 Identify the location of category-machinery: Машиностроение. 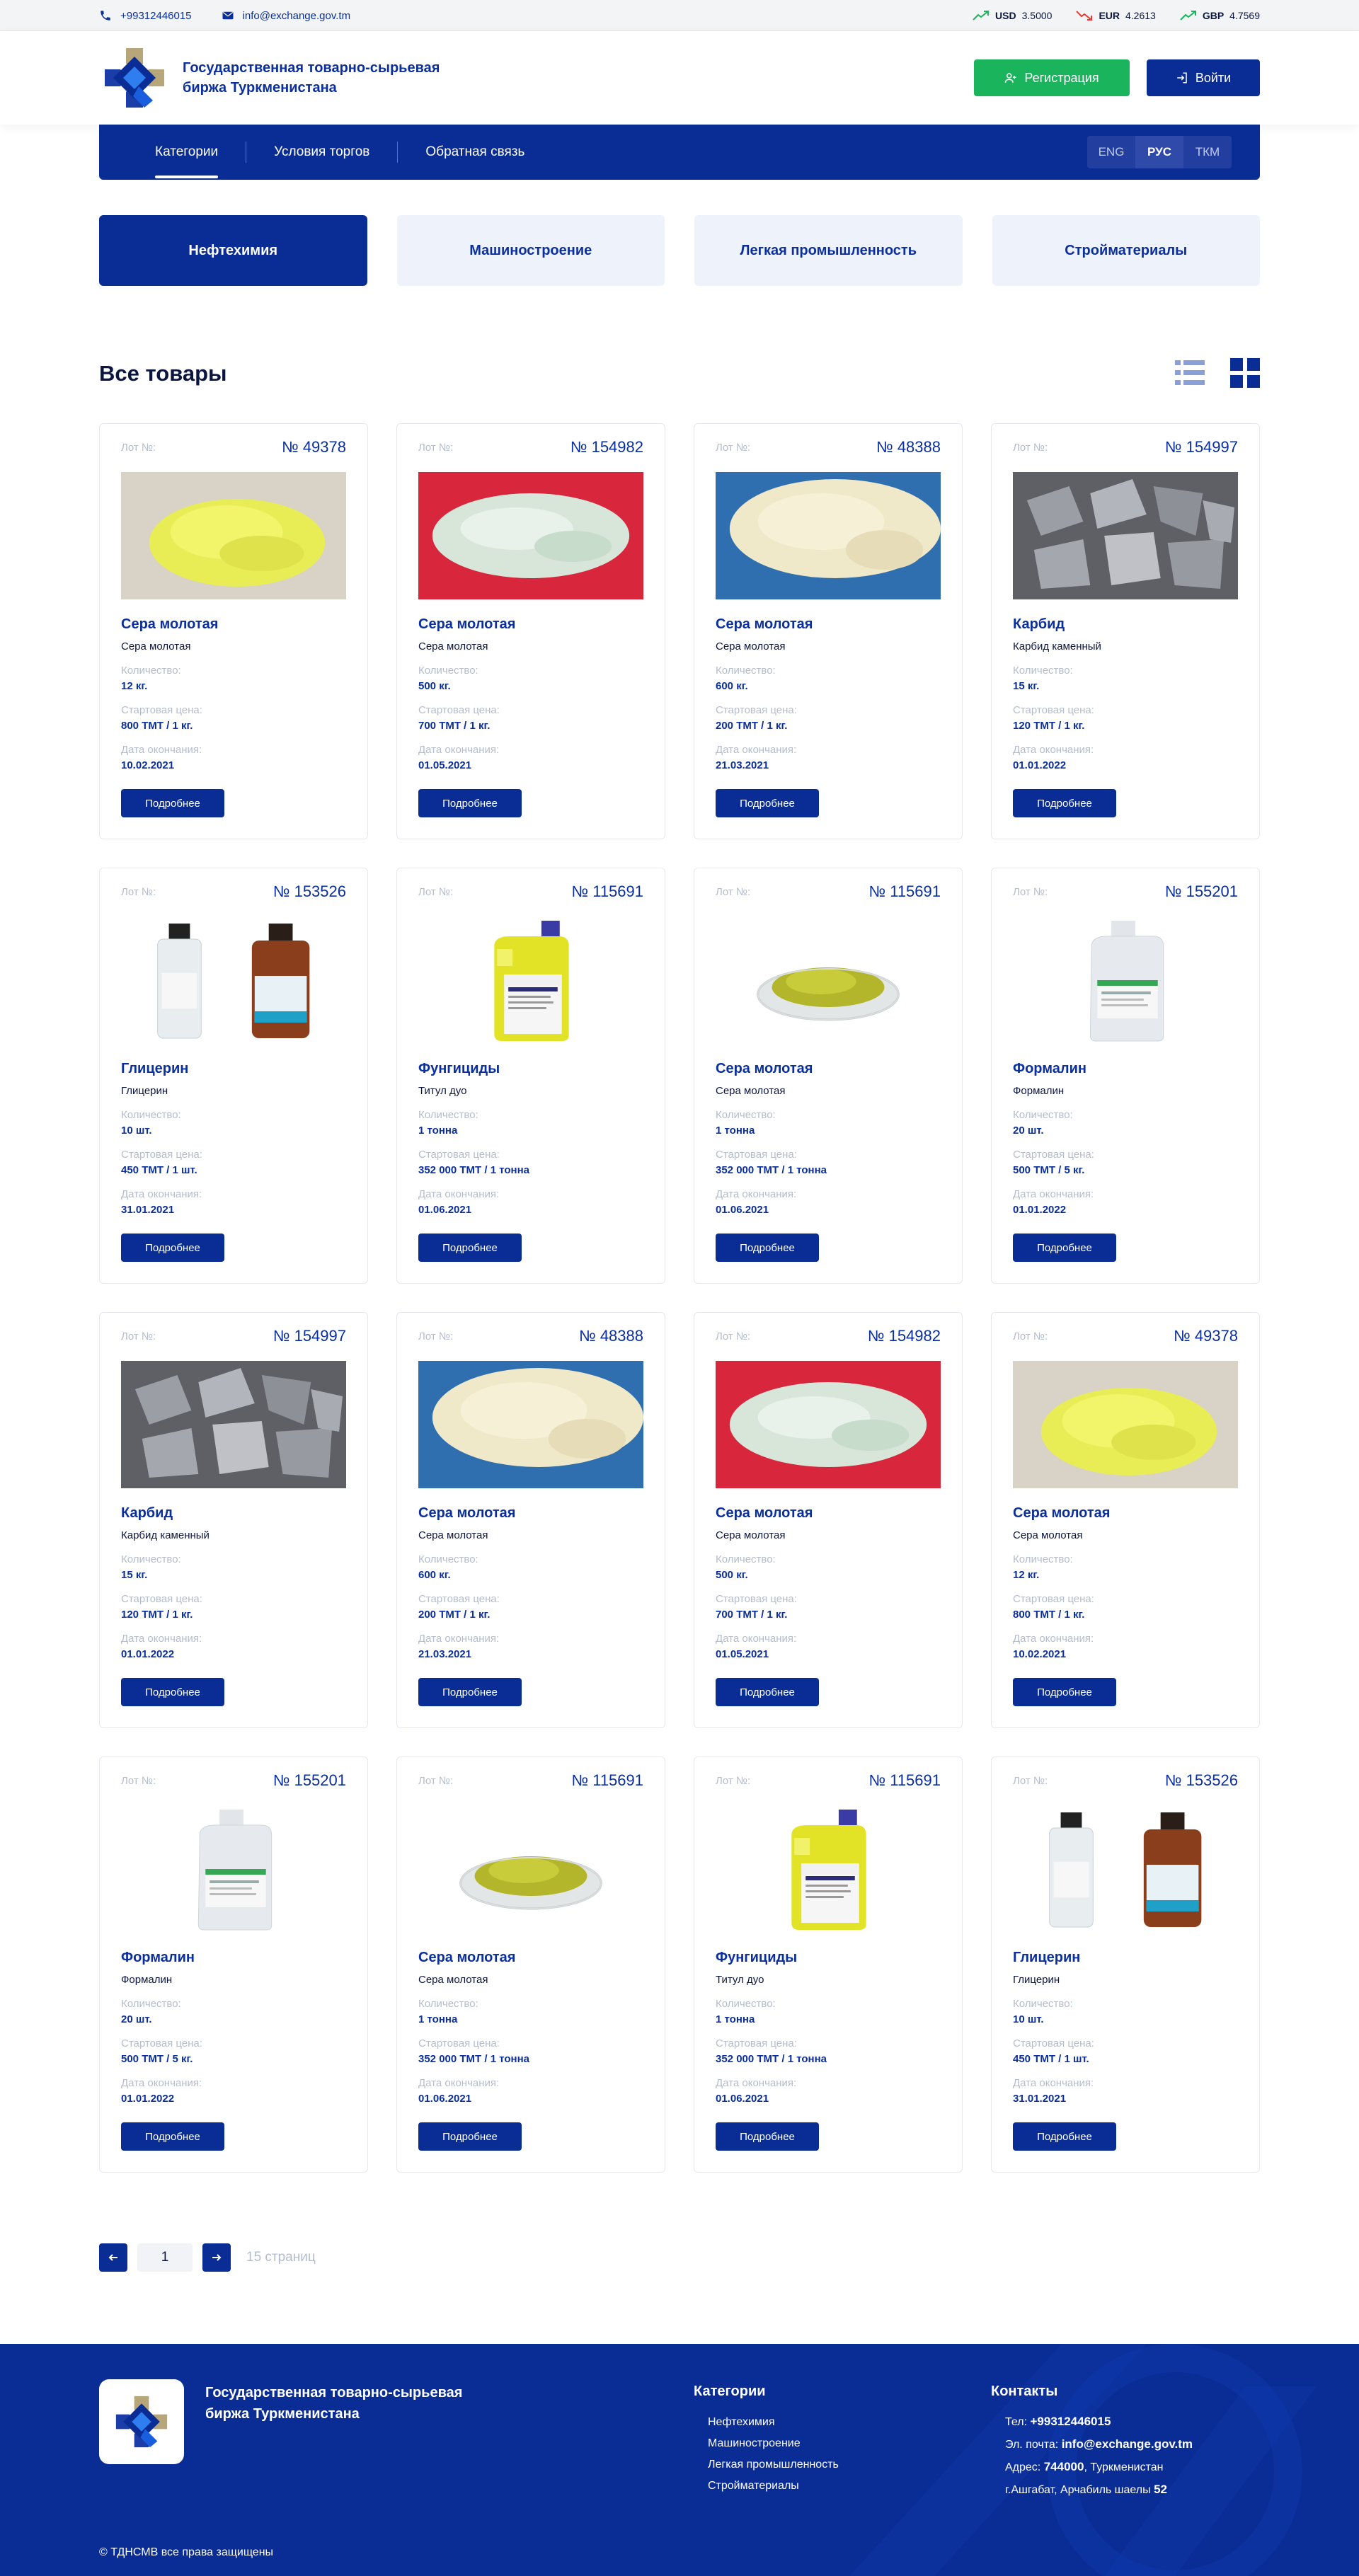
(530, 250).